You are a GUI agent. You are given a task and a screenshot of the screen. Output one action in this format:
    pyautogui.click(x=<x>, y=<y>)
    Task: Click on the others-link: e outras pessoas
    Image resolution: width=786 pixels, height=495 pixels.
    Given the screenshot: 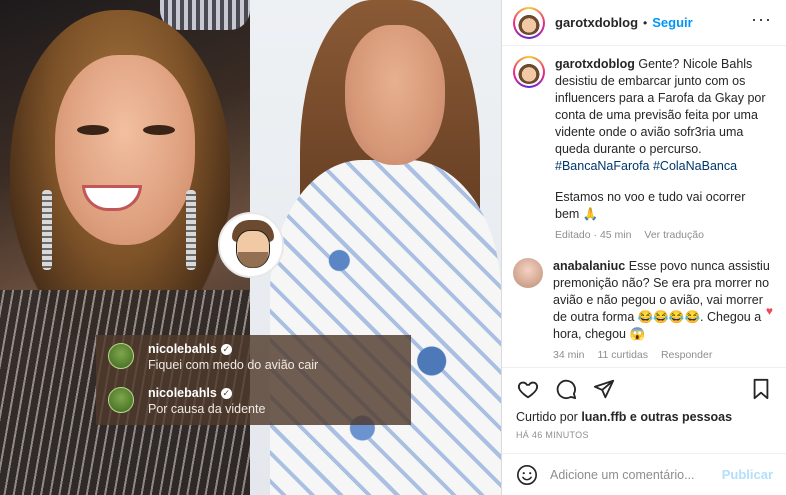 What is the action you would take?
    pyautogui.click(x=679, y=417)
    